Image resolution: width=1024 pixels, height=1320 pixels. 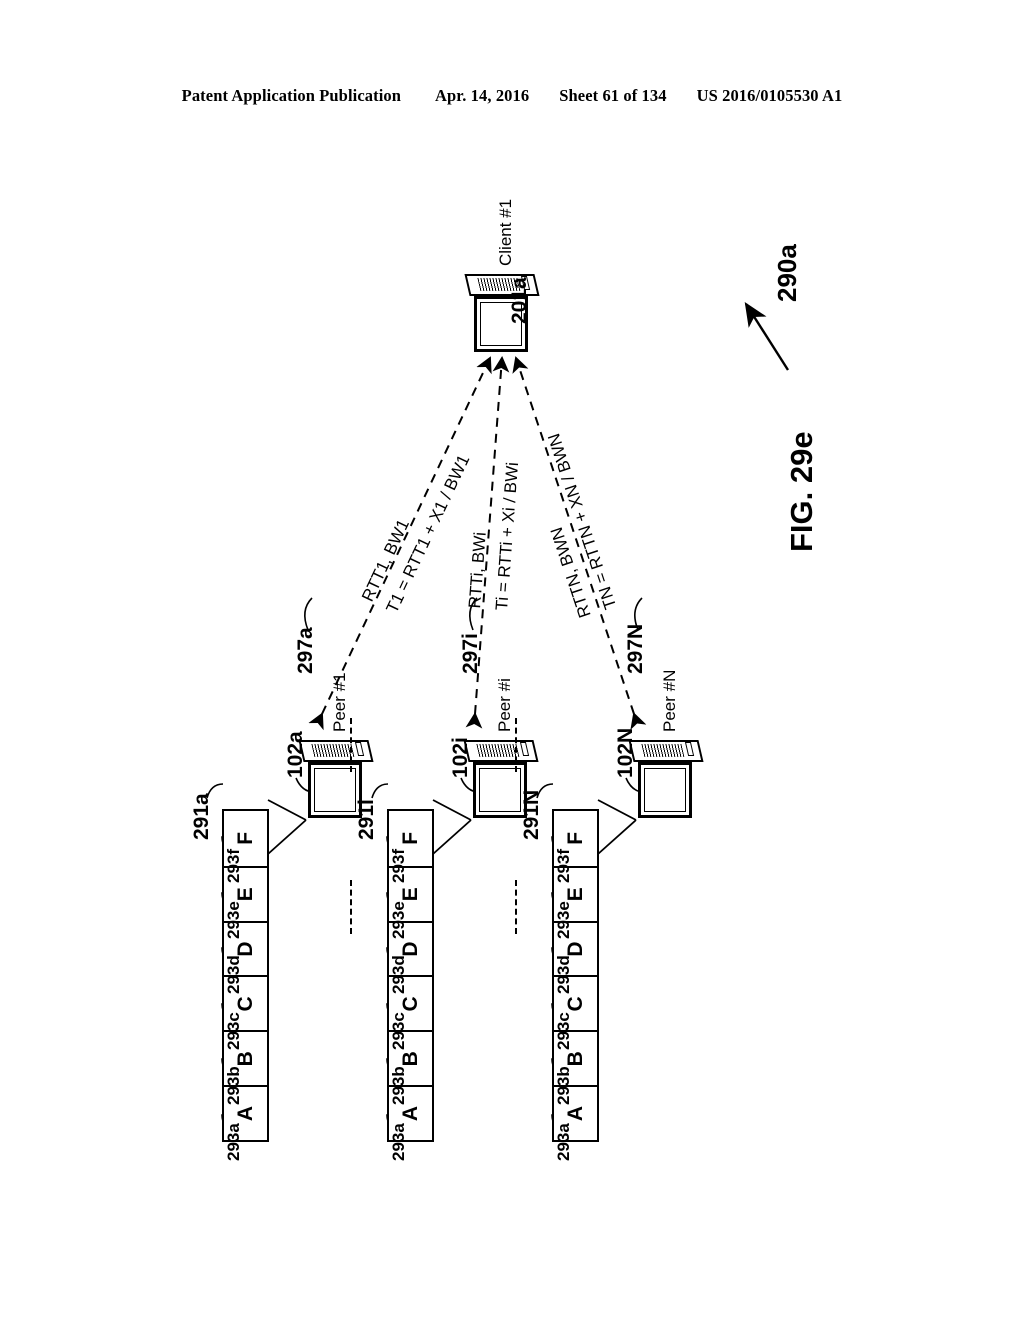 What do you see at coordinates (201, 816) in the screenshot?
I see `strip-ref-291a: 291a` at bounding box center [201, 816].